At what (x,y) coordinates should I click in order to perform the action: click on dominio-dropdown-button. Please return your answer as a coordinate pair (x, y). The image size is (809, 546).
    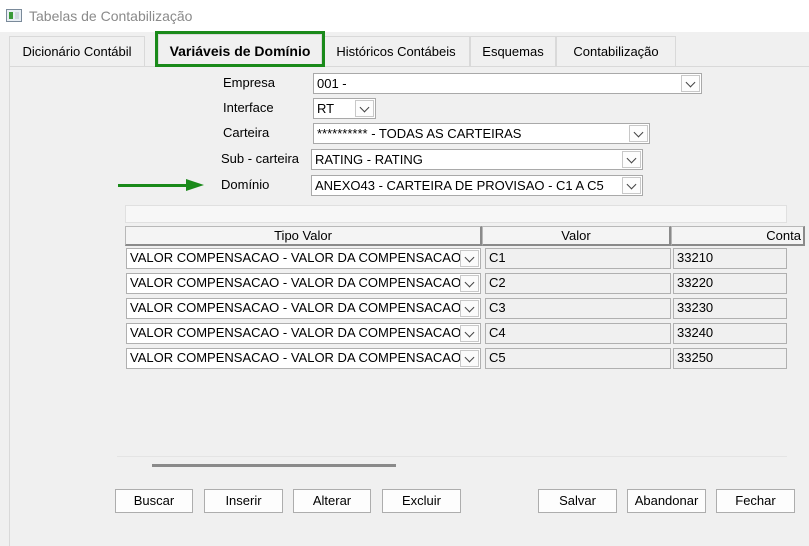
    Looking at the image, I should click on (631, 185).